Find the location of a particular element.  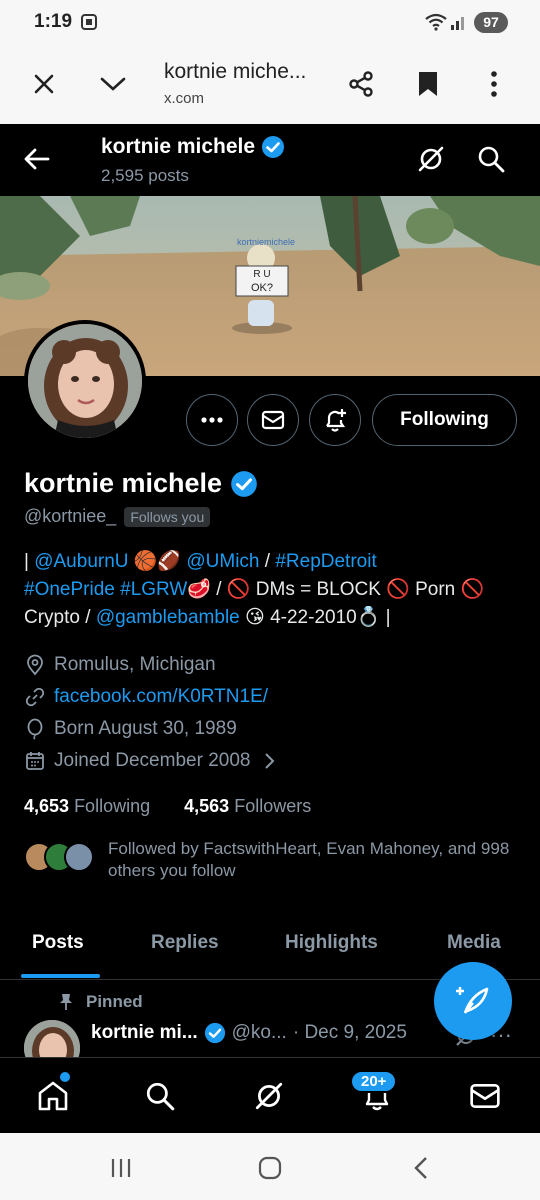

avatar is located at coordinates (79, 857).